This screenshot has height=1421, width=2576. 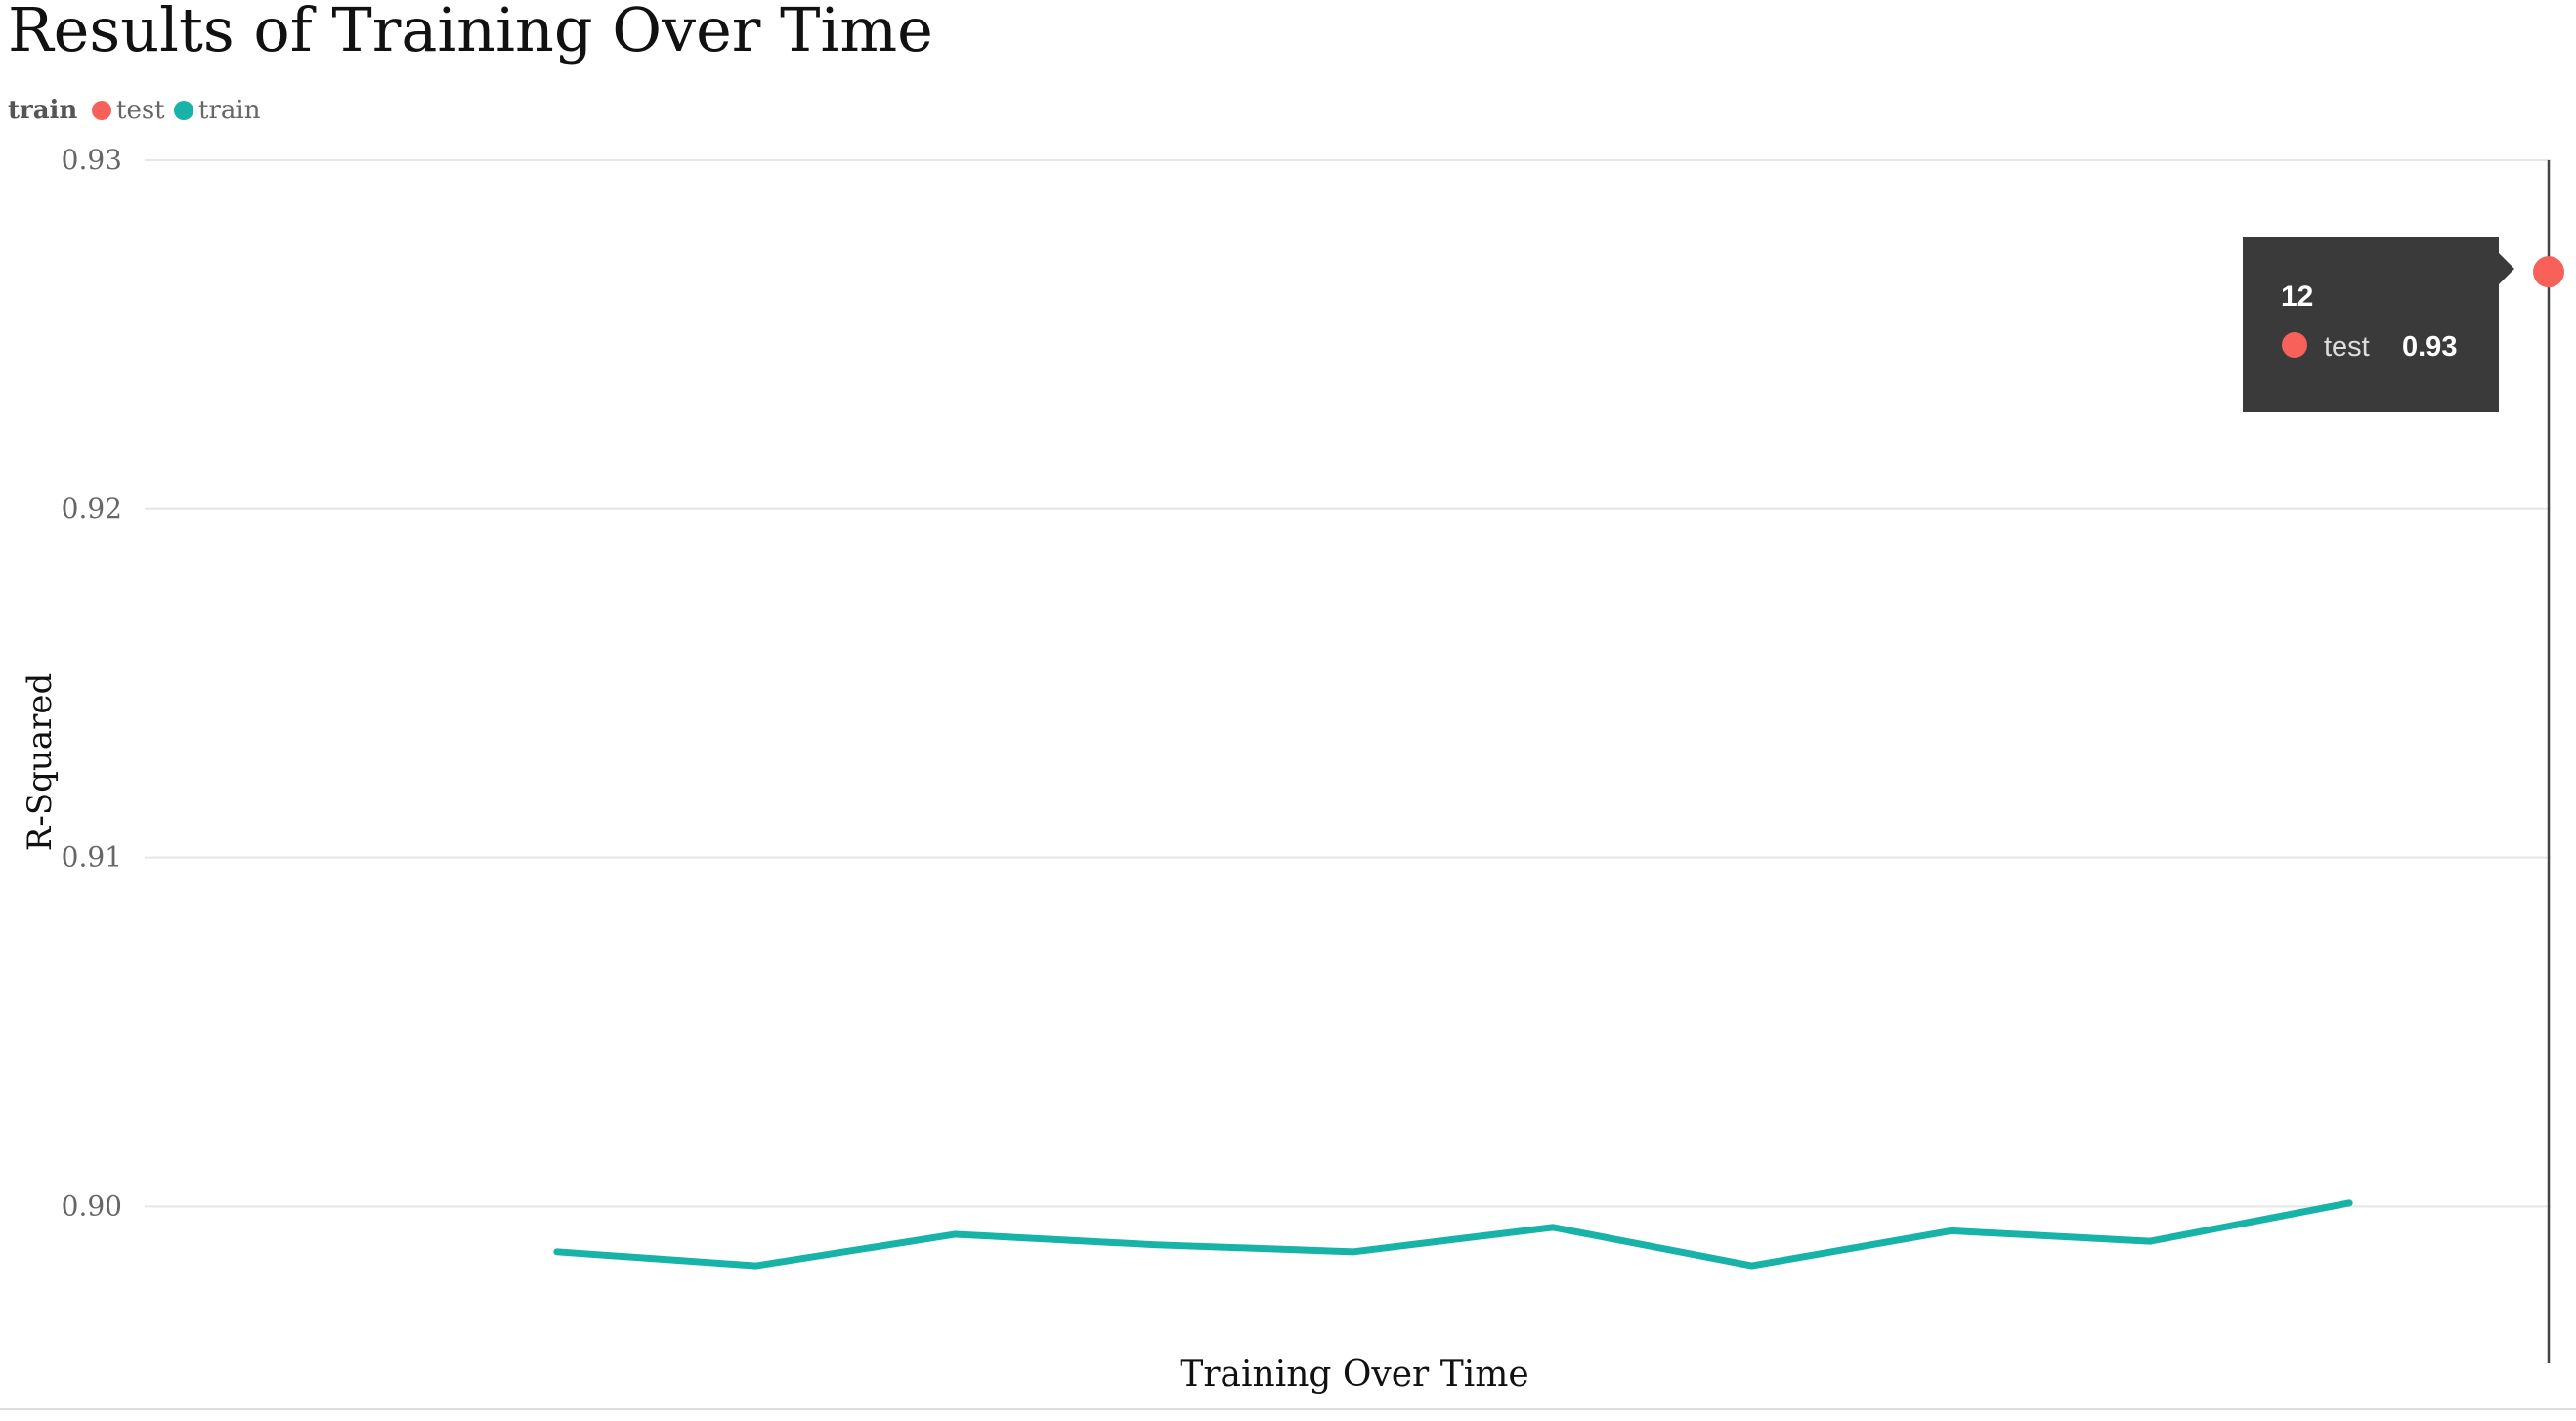 What do you see at coordinates (92, 160) in the screenshot?
I see `y-tick-label-3: 0.93` at bounding box center [92, 160].